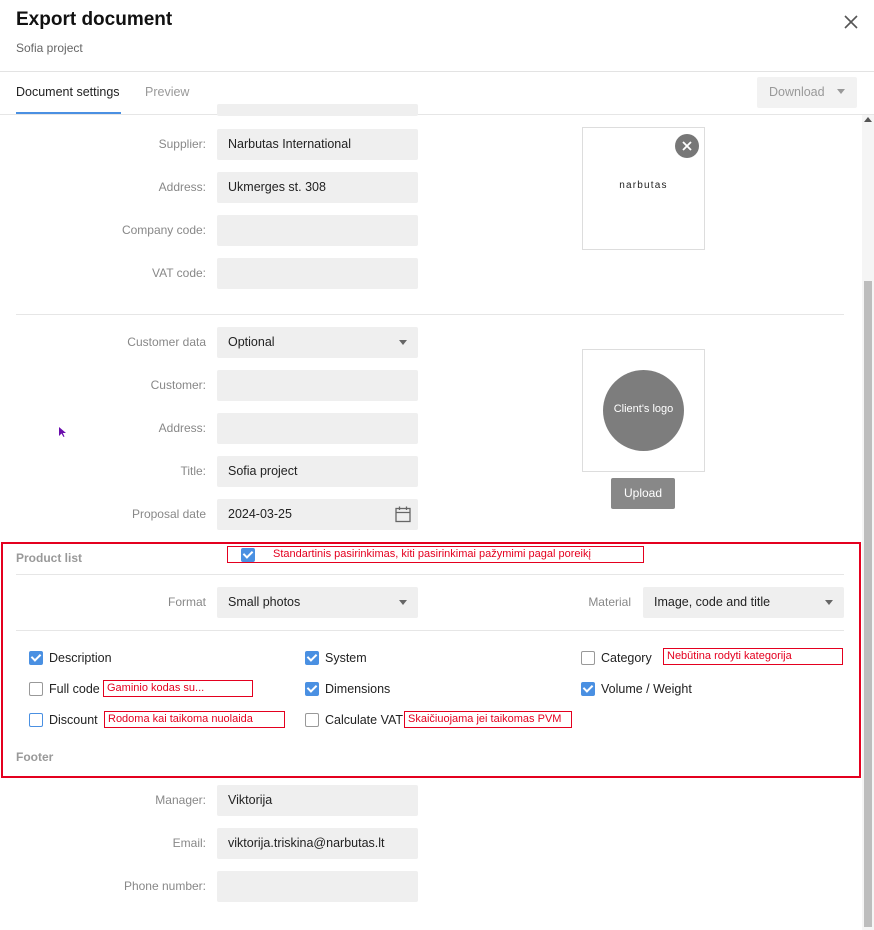 This screenshot has width=874, height=930. What do you see at coordinates (62, 434) in the screenshot?
I see `mouse-cursor-icon` at bounding box center [62, 434].